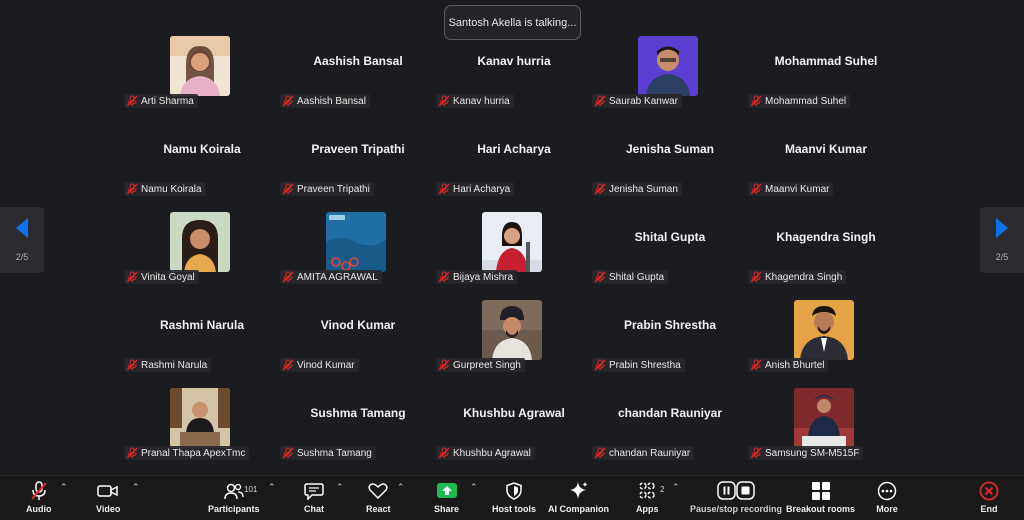  I want to click on breakout-rooms-icon, so click(821, 491).